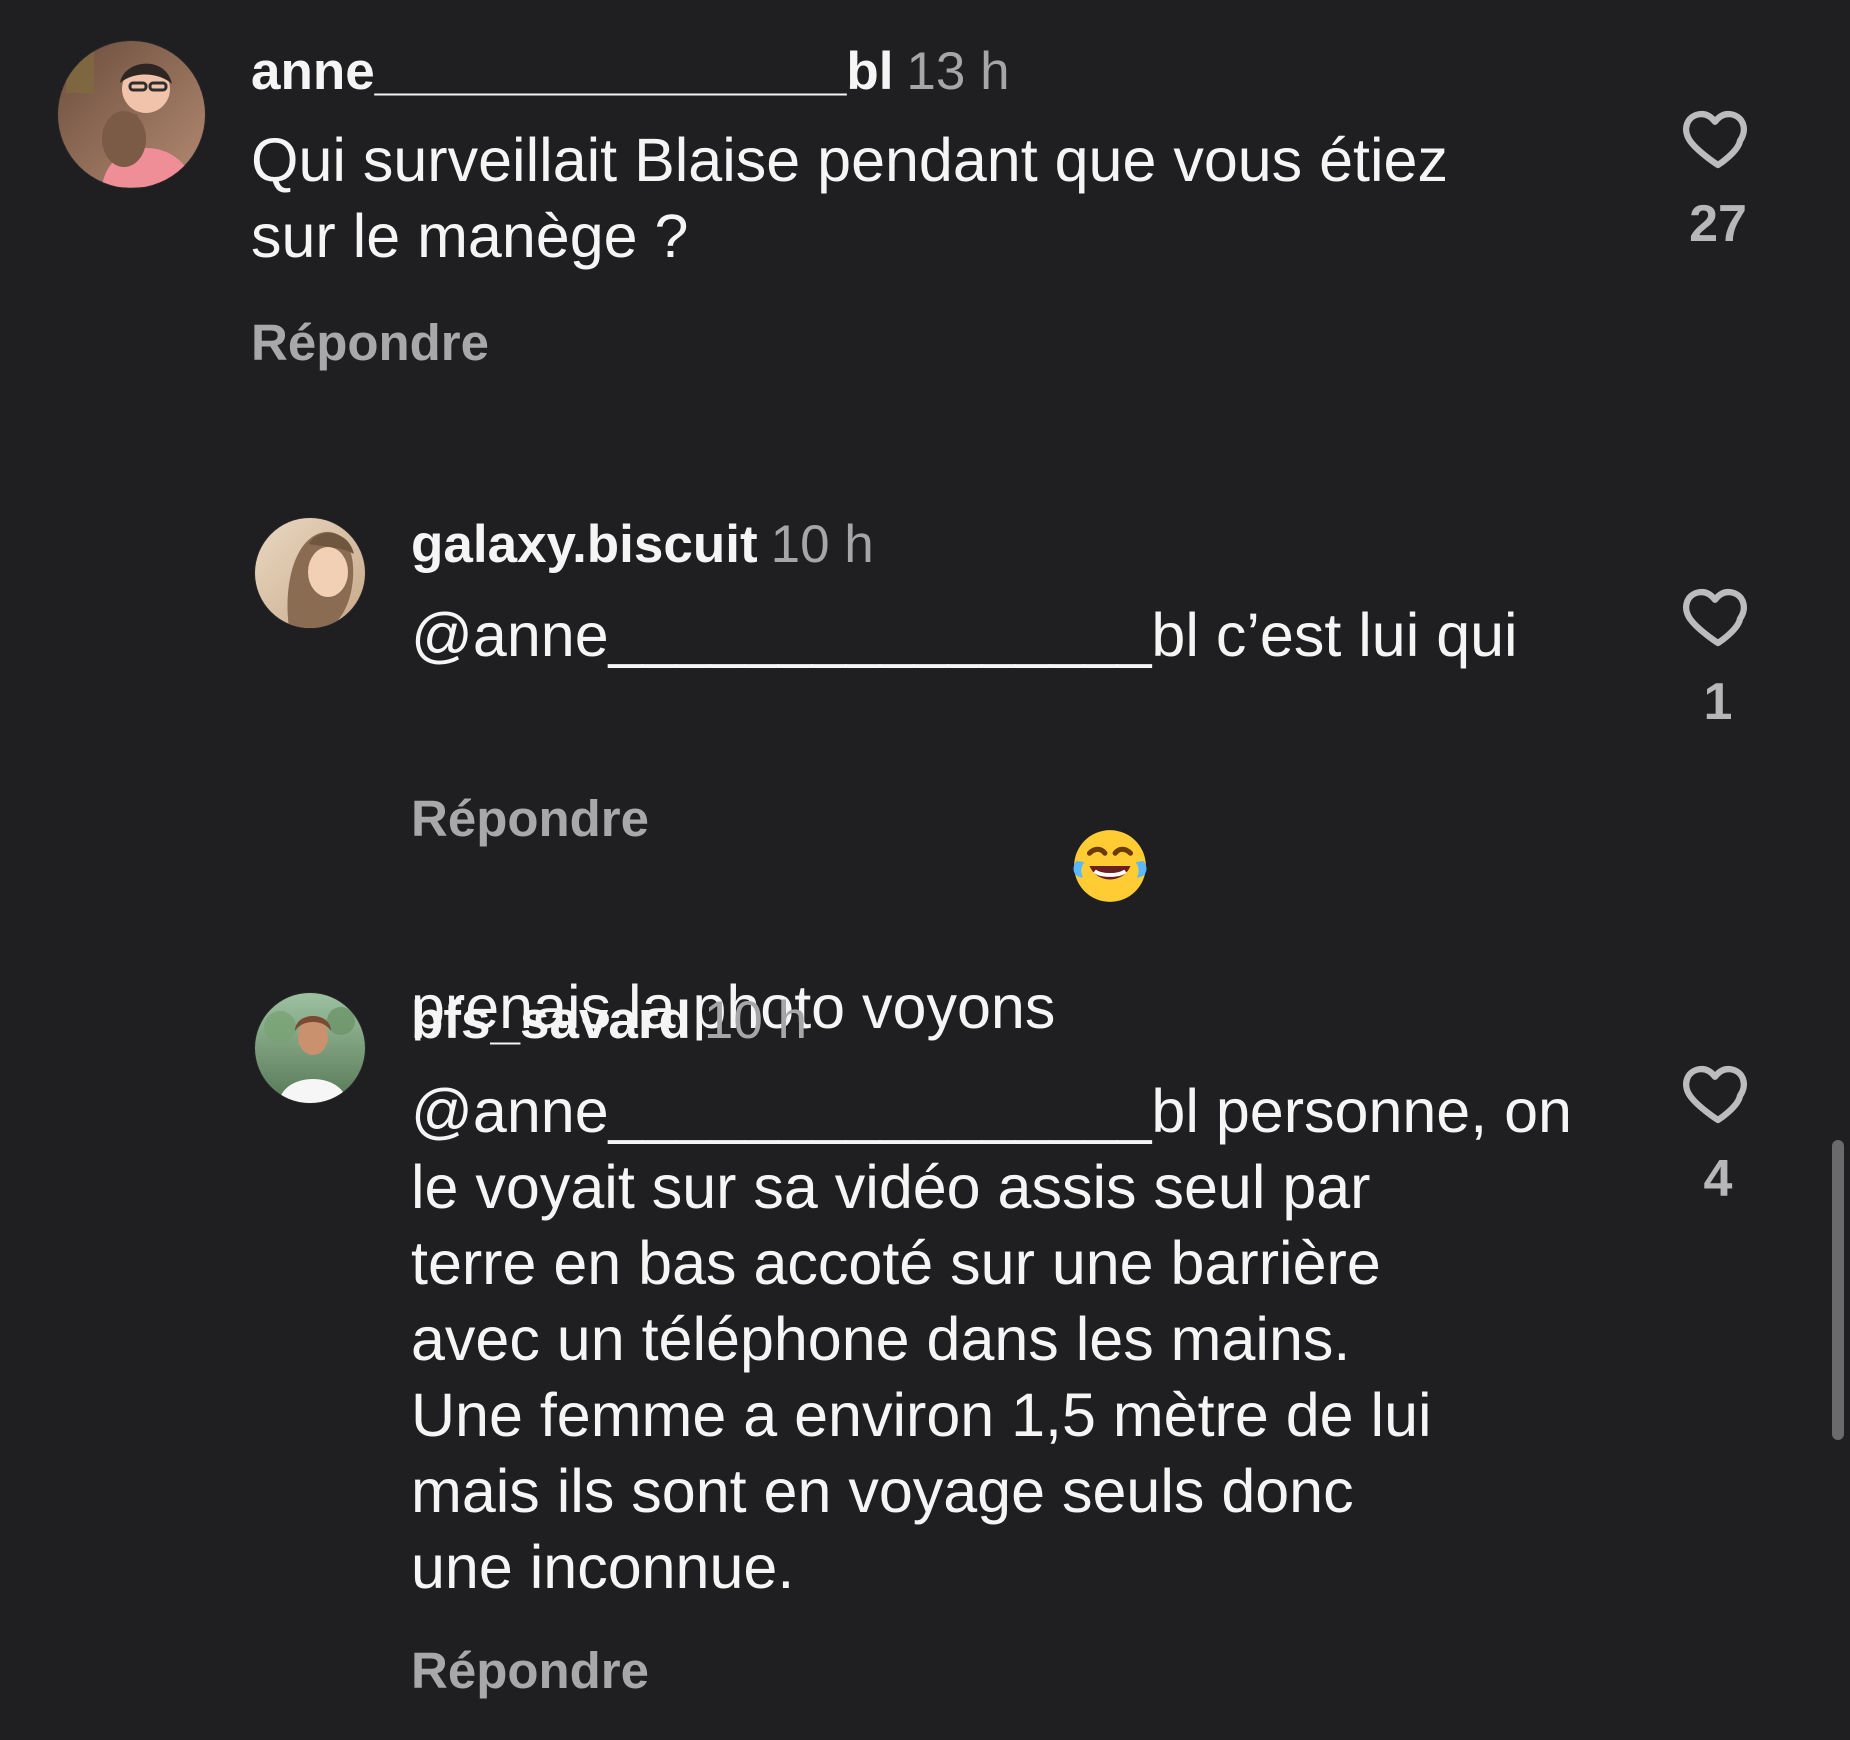 The width and height of the screenshot is (1850, 1740). I want to click on username: anne________________bl, so click(572, 71).